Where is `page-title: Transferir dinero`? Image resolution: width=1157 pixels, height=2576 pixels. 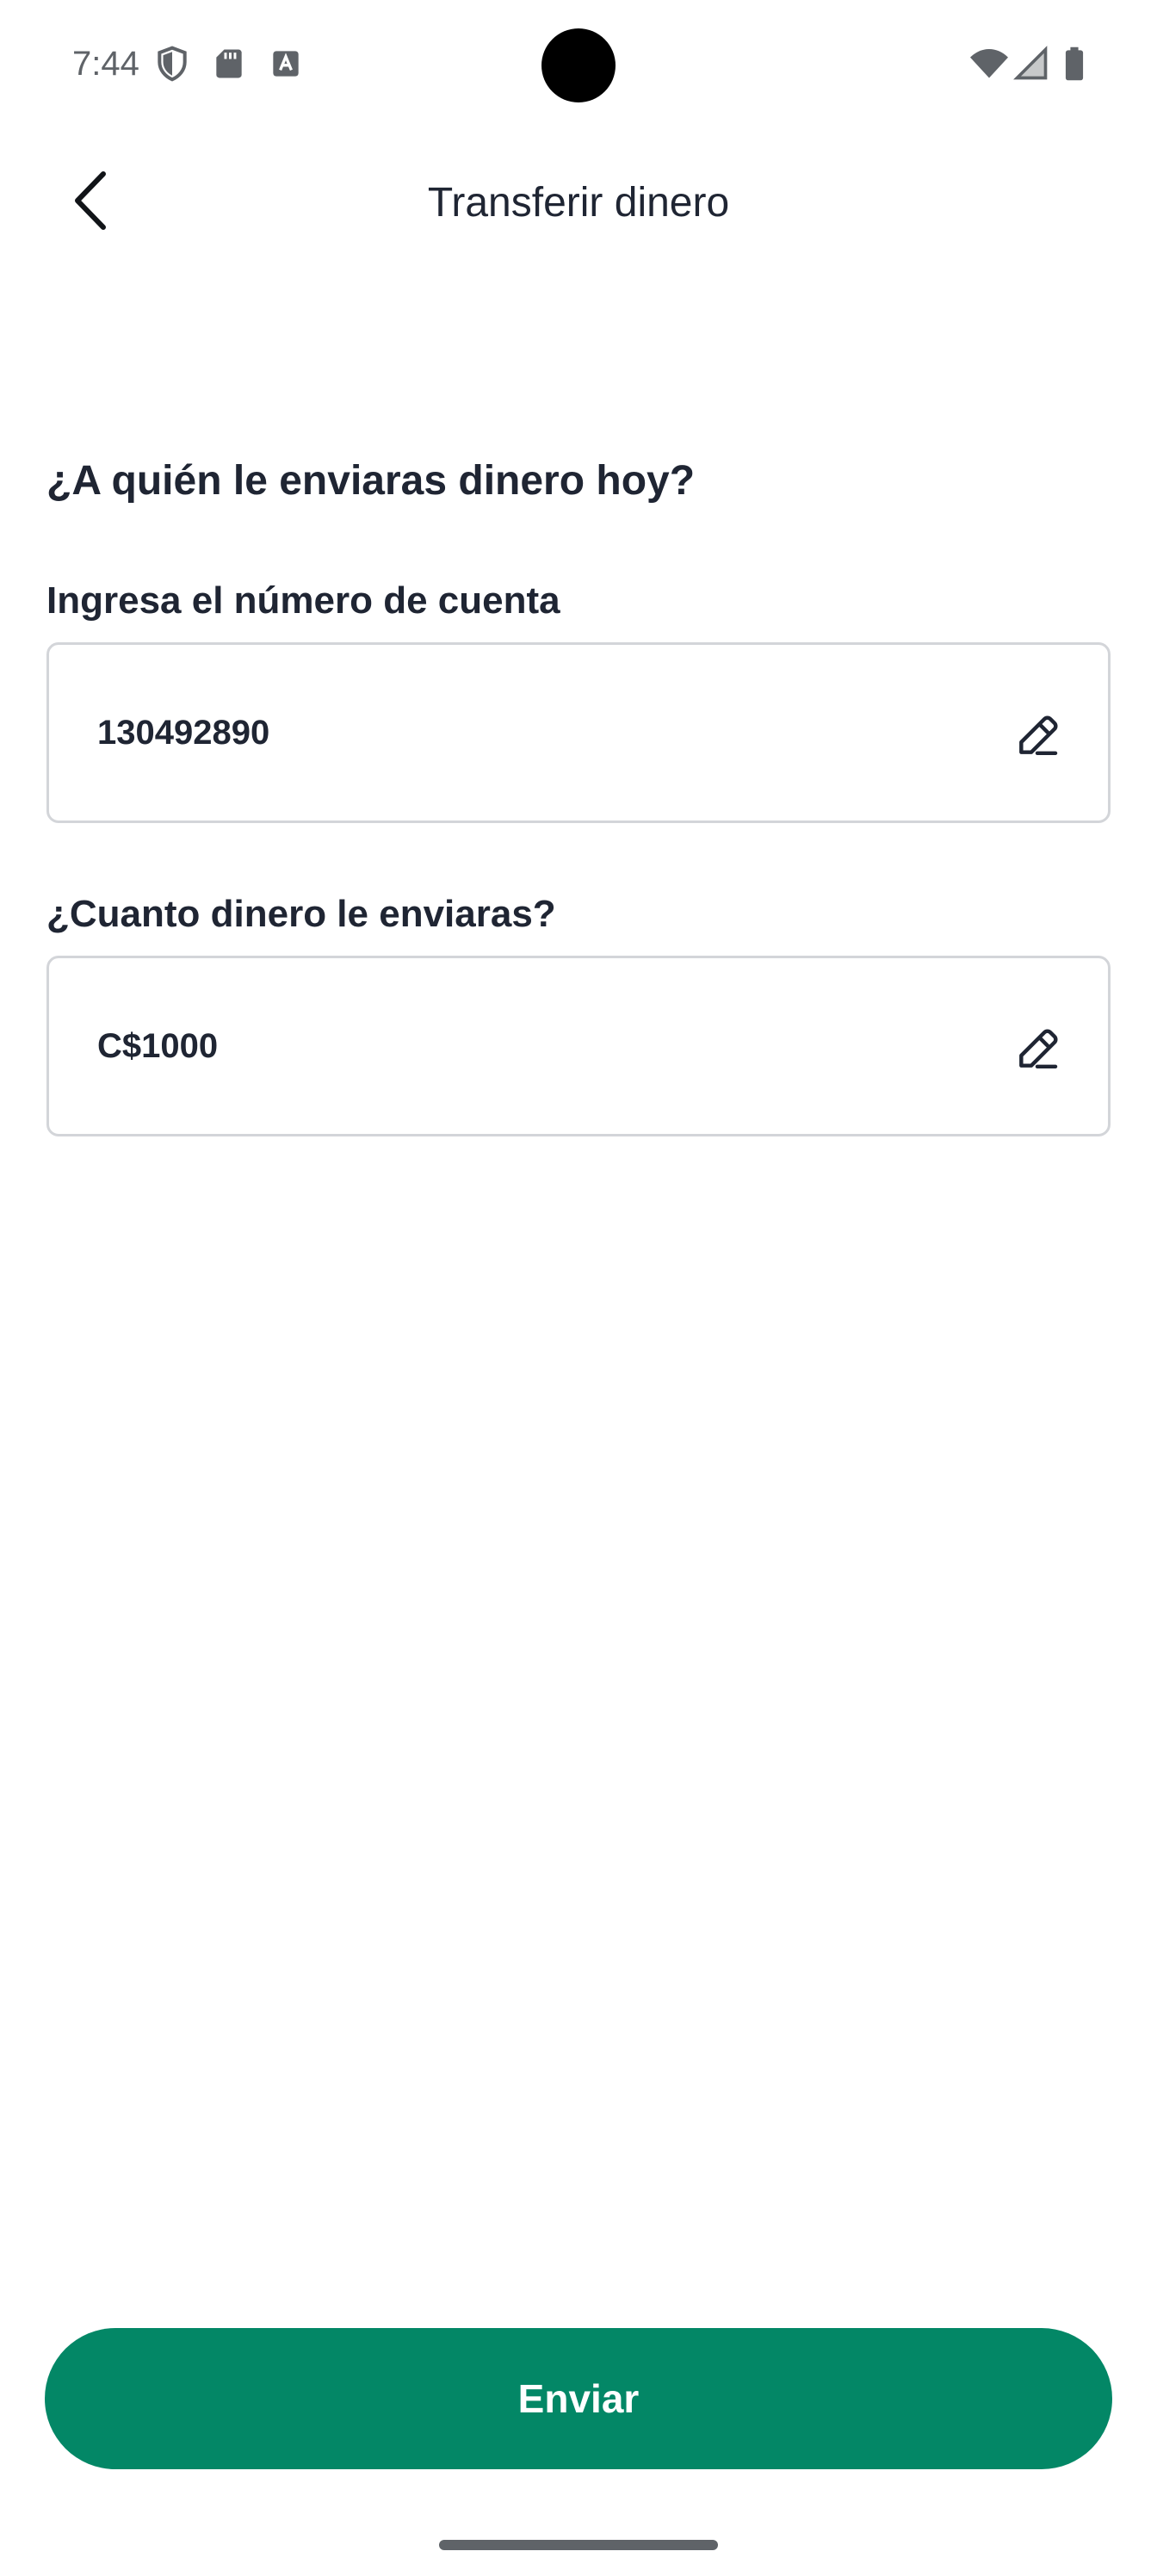
page-title: Transferir dinero is located at coordinates (579, 203).